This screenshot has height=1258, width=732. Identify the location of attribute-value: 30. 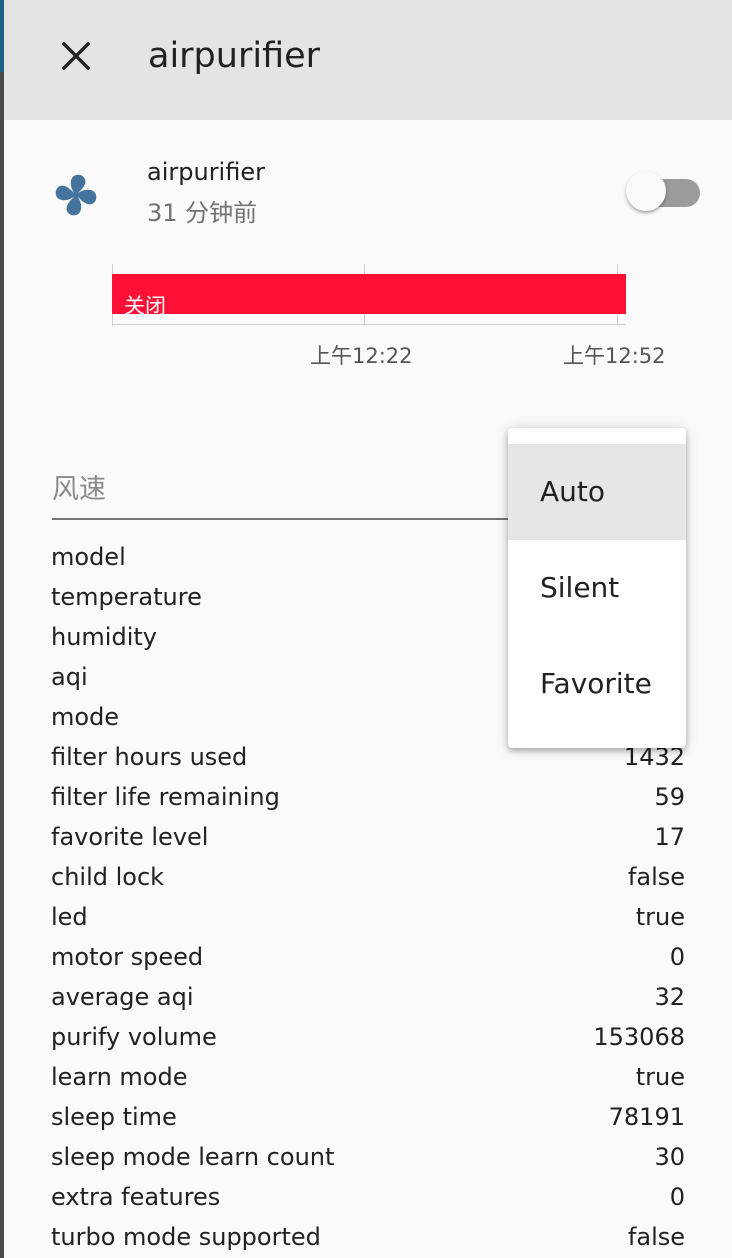
(669, 1157).